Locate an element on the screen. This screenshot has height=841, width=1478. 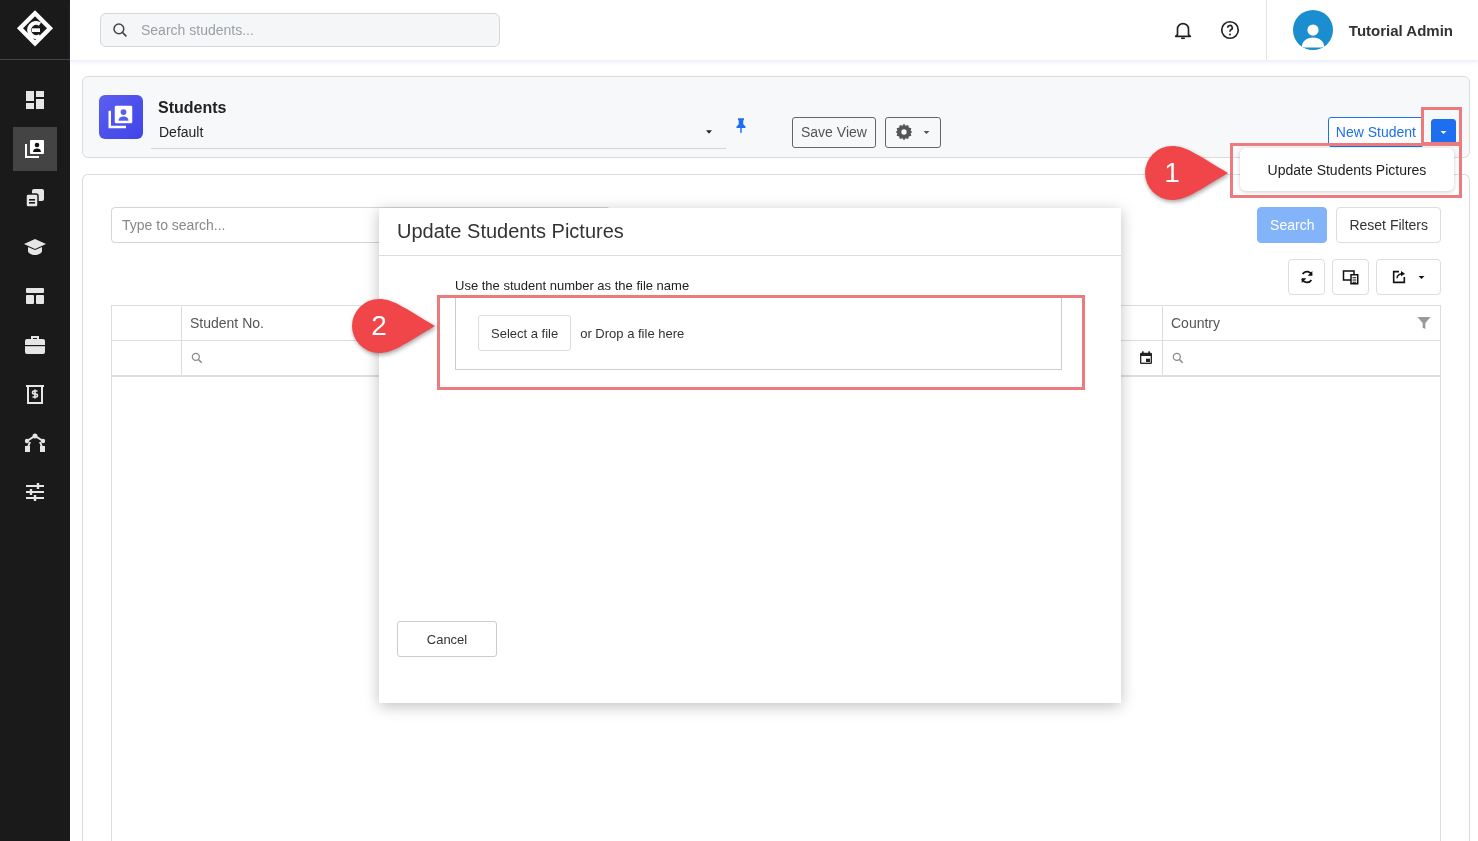
export-icon is located at coordinates (1399, 277).